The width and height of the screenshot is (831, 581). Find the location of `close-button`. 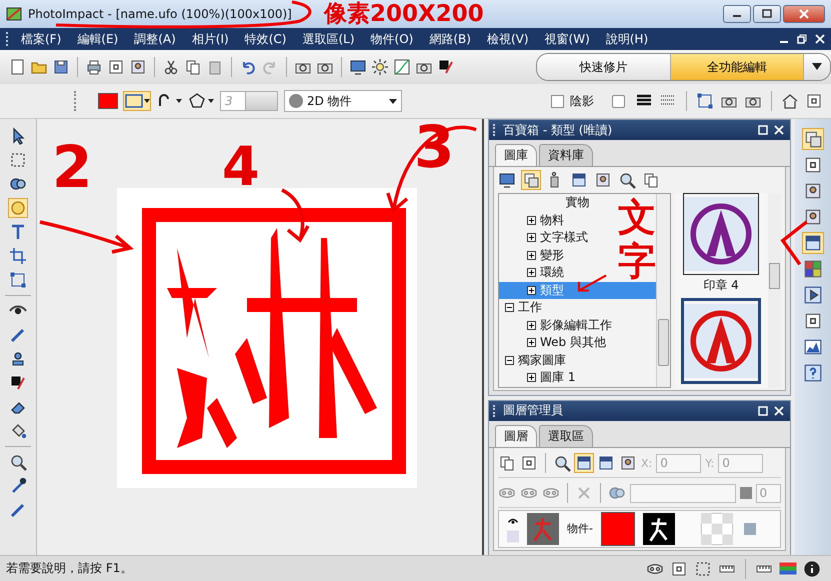

close-button is located at coordinates (804, 14).